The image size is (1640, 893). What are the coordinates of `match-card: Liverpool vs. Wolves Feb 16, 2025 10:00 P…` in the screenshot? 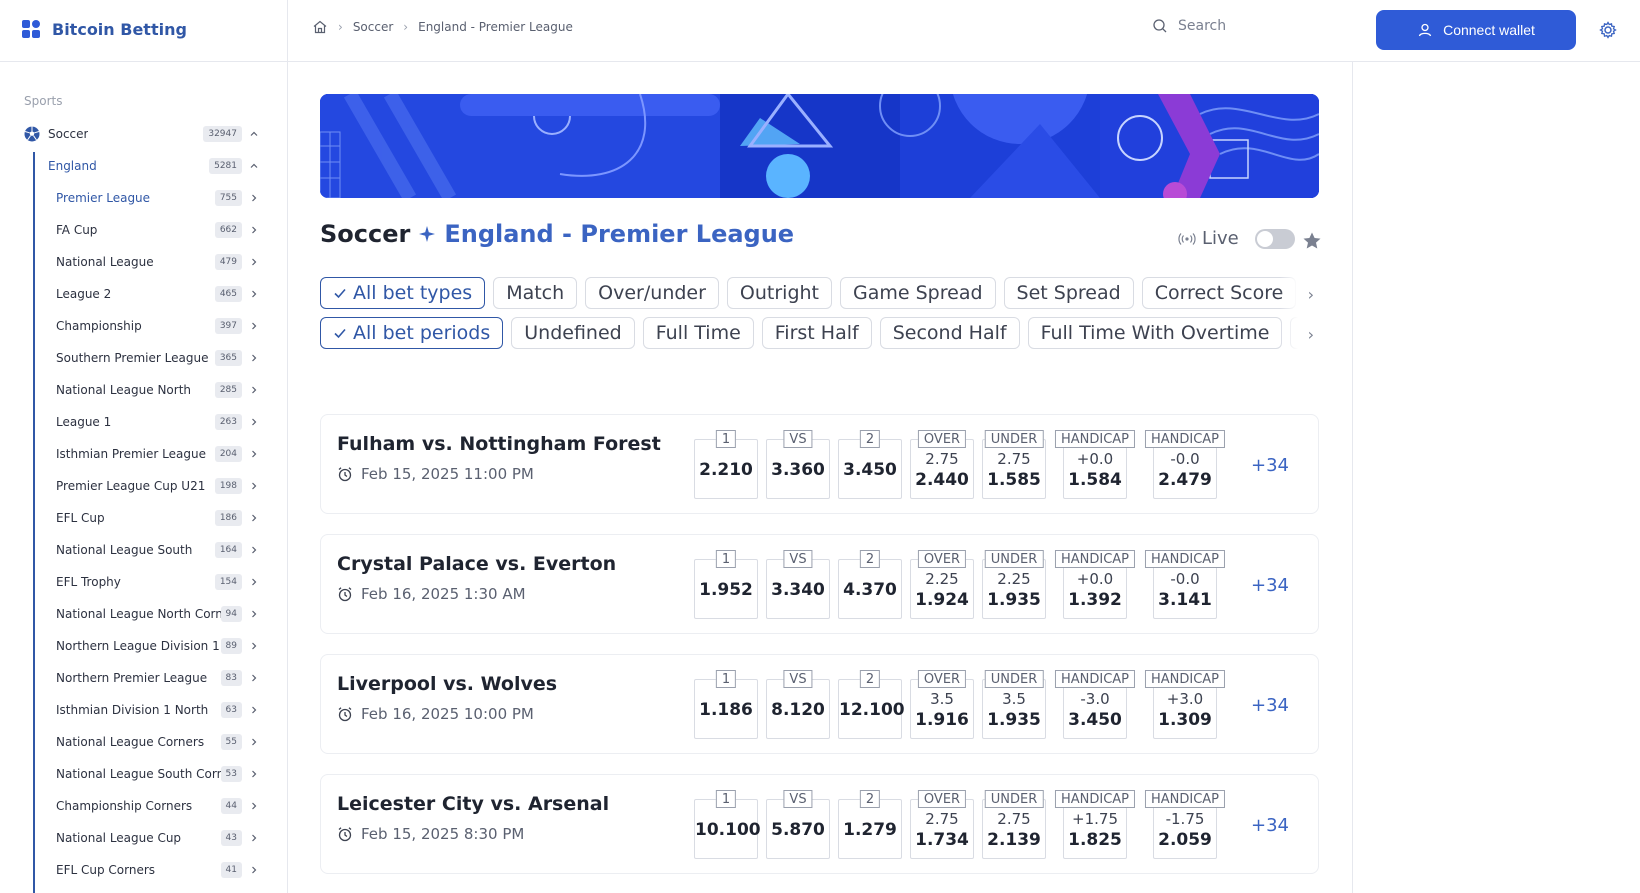 It's located at (819, 704).